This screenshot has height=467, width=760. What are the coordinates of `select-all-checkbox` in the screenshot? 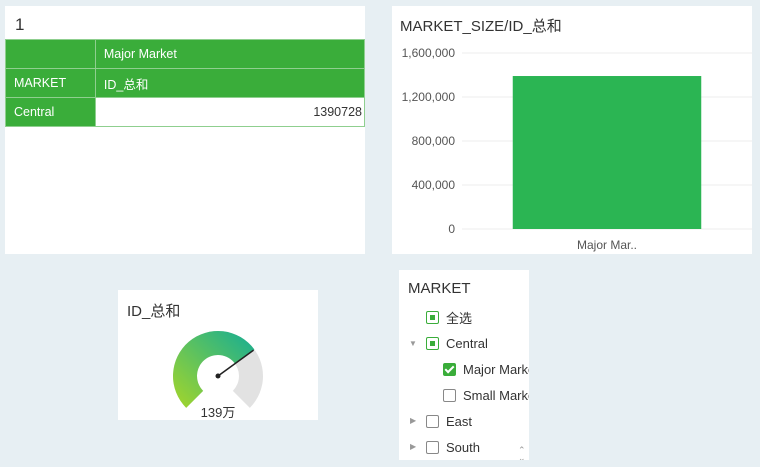 It's located at (432, 317).